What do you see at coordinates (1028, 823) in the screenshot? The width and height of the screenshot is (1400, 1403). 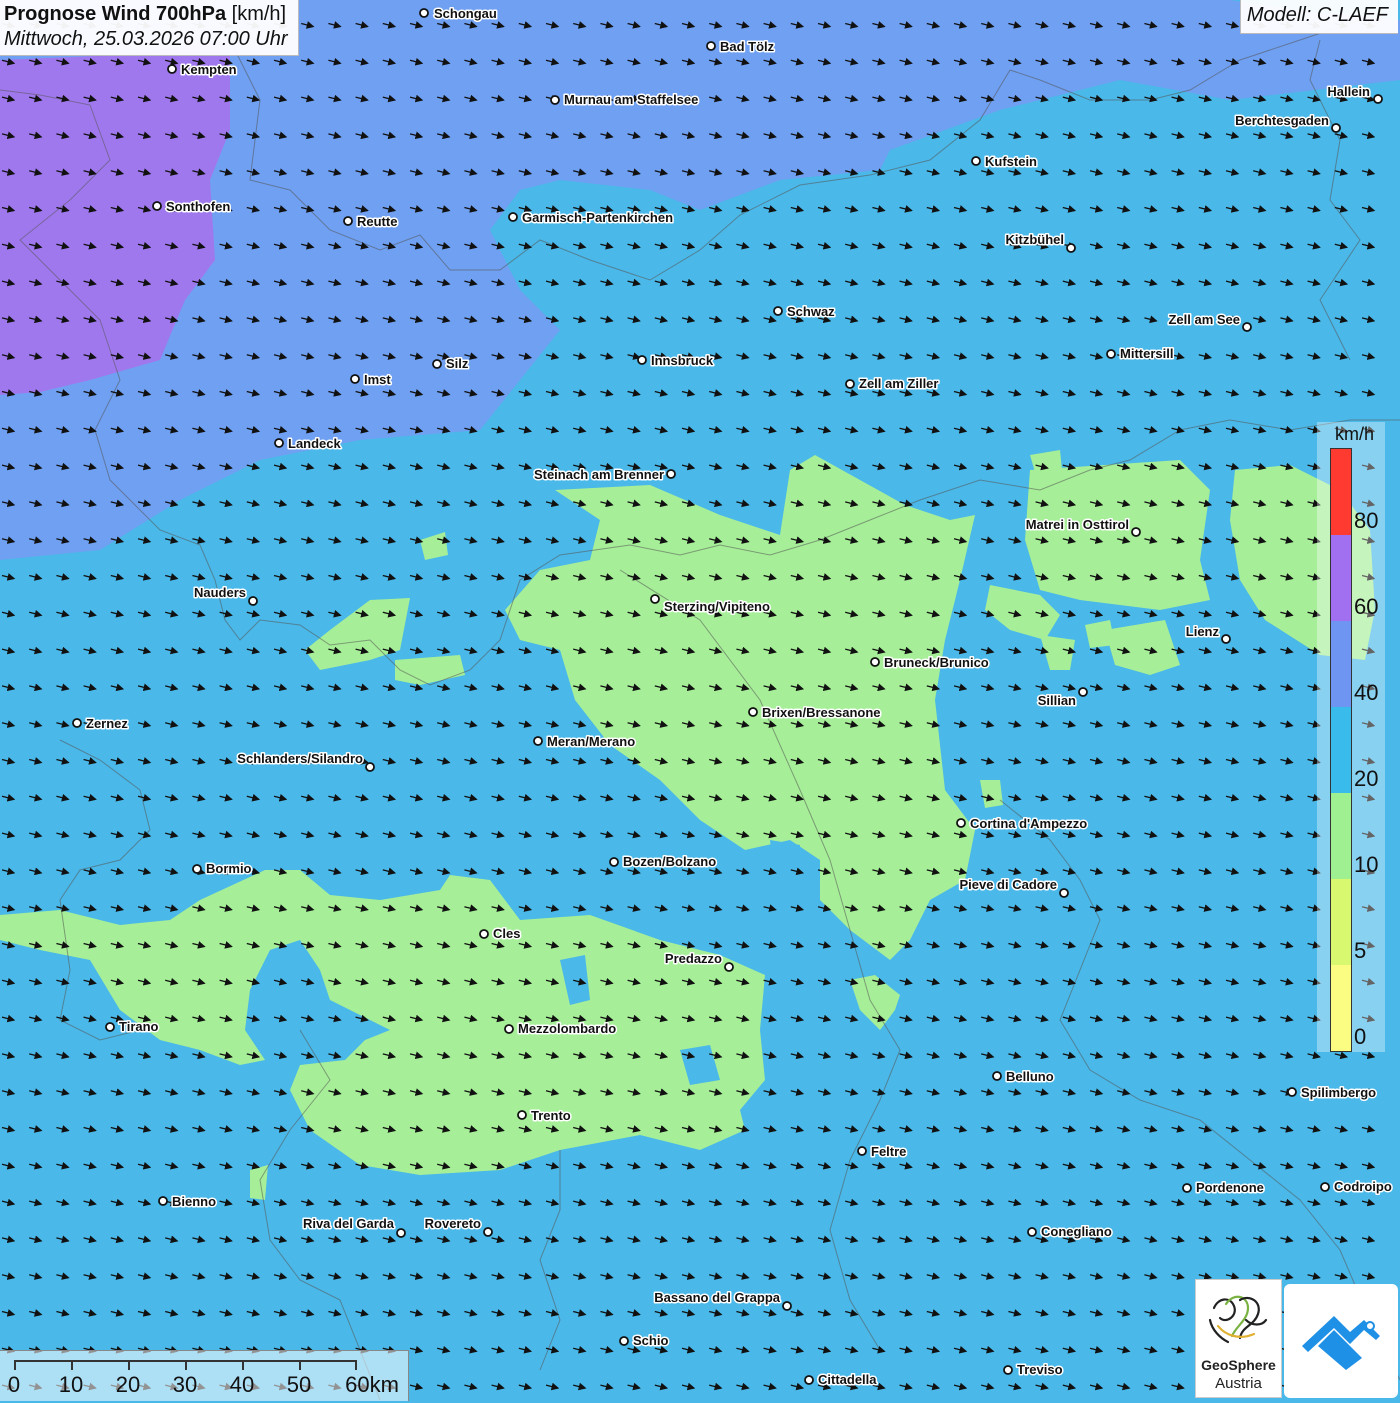 I see `city-label: Cortina d'Ampezzo` at bounding box center [1028, 823].